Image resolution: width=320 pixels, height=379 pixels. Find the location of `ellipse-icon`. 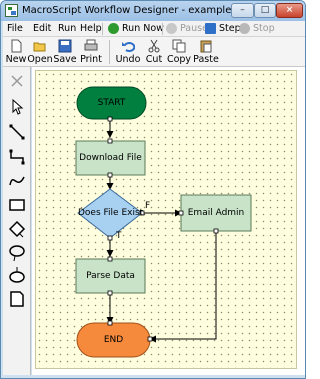

ellipse-icon is located at coordinates (17, 275).